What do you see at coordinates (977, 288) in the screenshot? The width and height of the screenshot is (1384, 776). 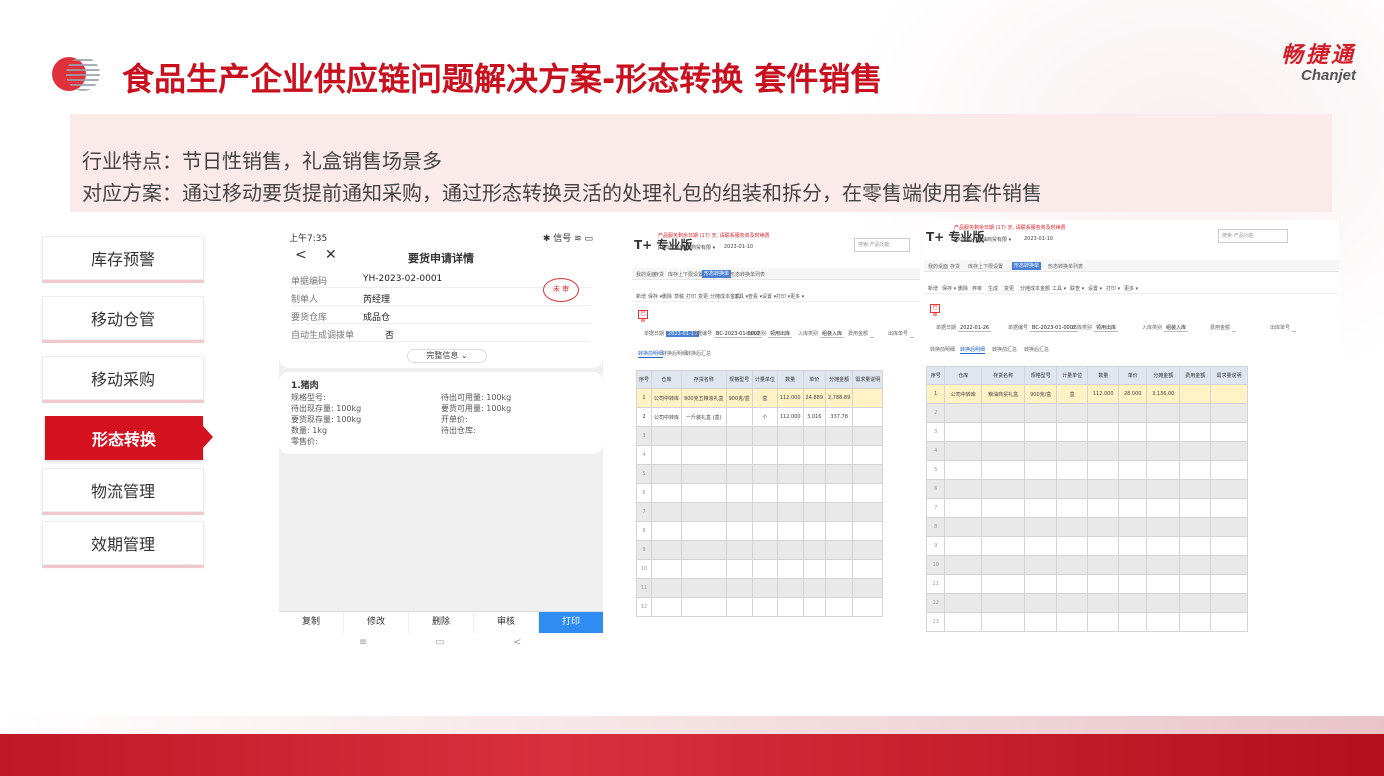 I see `toolbar-button: 弃审` at bounding box center [977, 288].